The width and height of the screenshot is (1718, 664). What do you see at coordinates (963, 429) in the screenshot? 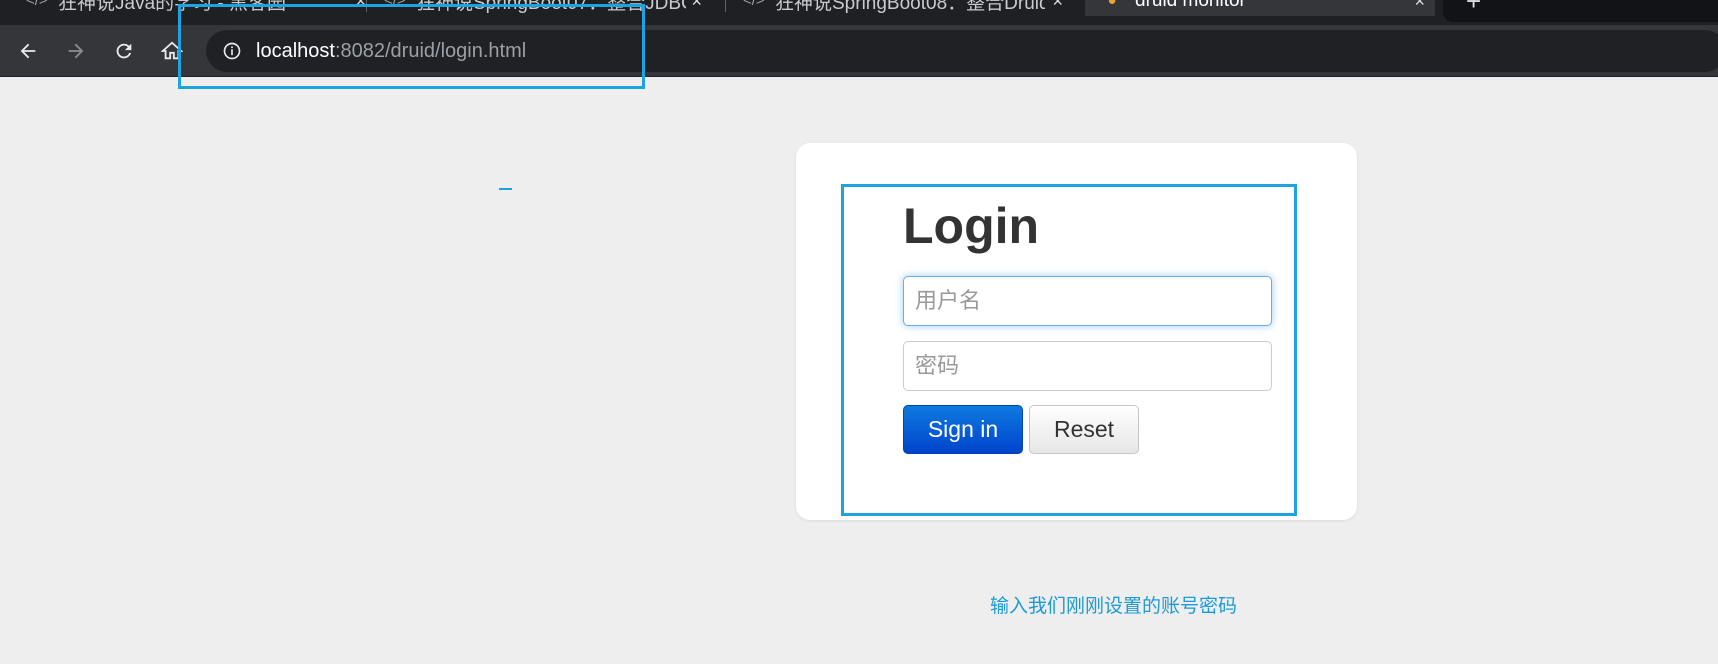
I see `sign-in-button: Sign in` at bounding box center [963, 429].